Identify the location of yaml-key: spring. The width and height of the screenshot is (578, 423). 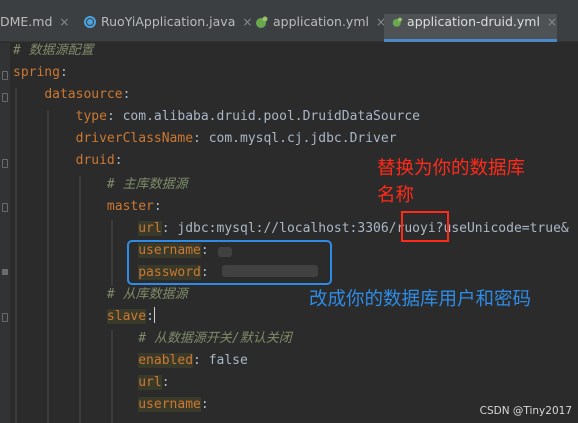
(36, 72).